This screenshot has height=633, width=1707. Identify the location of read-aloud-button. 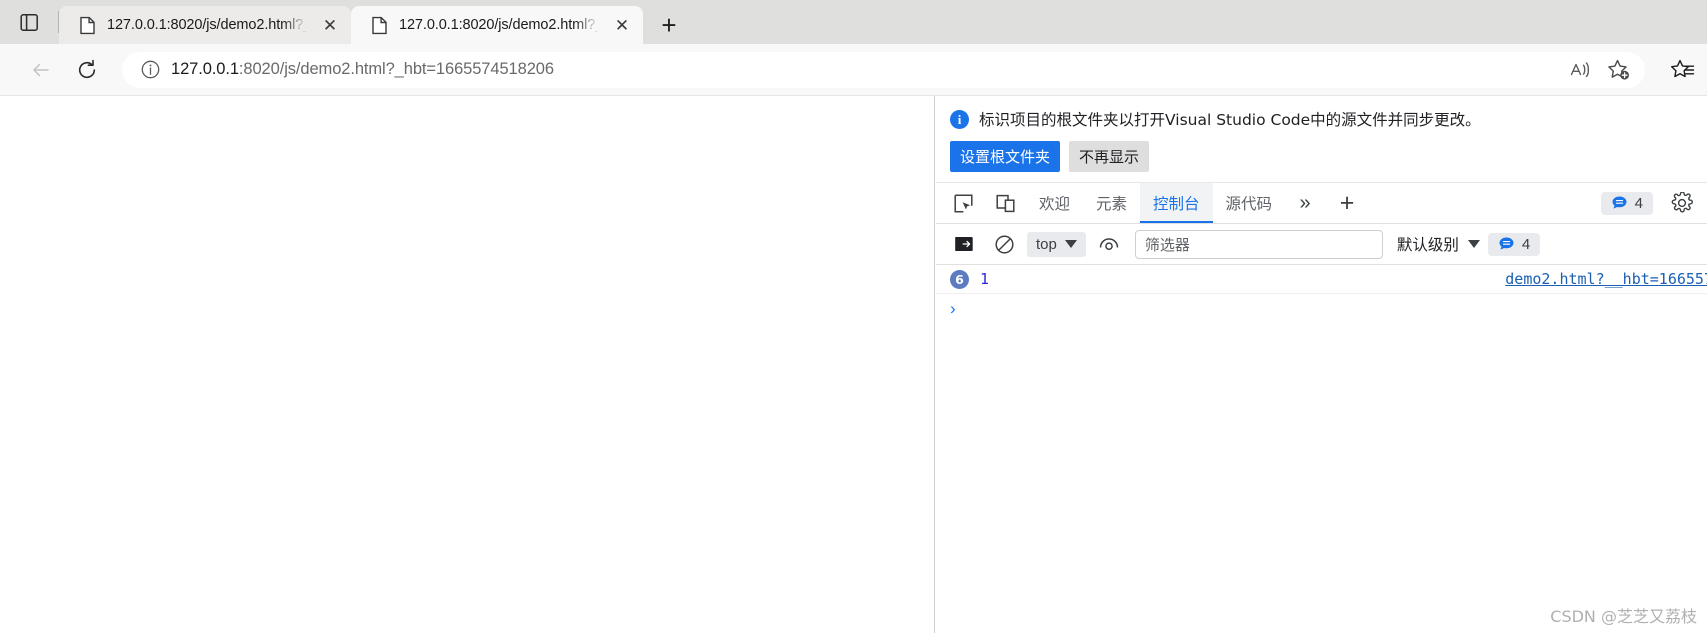
(1581, 70).